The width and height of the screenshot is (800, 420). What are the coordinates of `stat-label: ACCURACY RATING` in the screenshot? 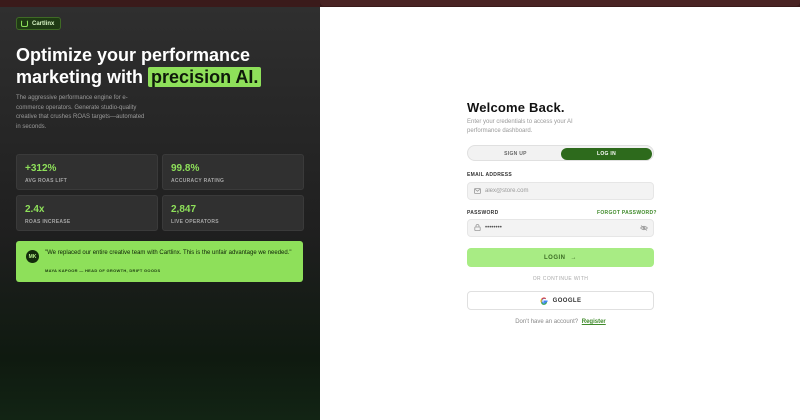 It's located at (198, 181).